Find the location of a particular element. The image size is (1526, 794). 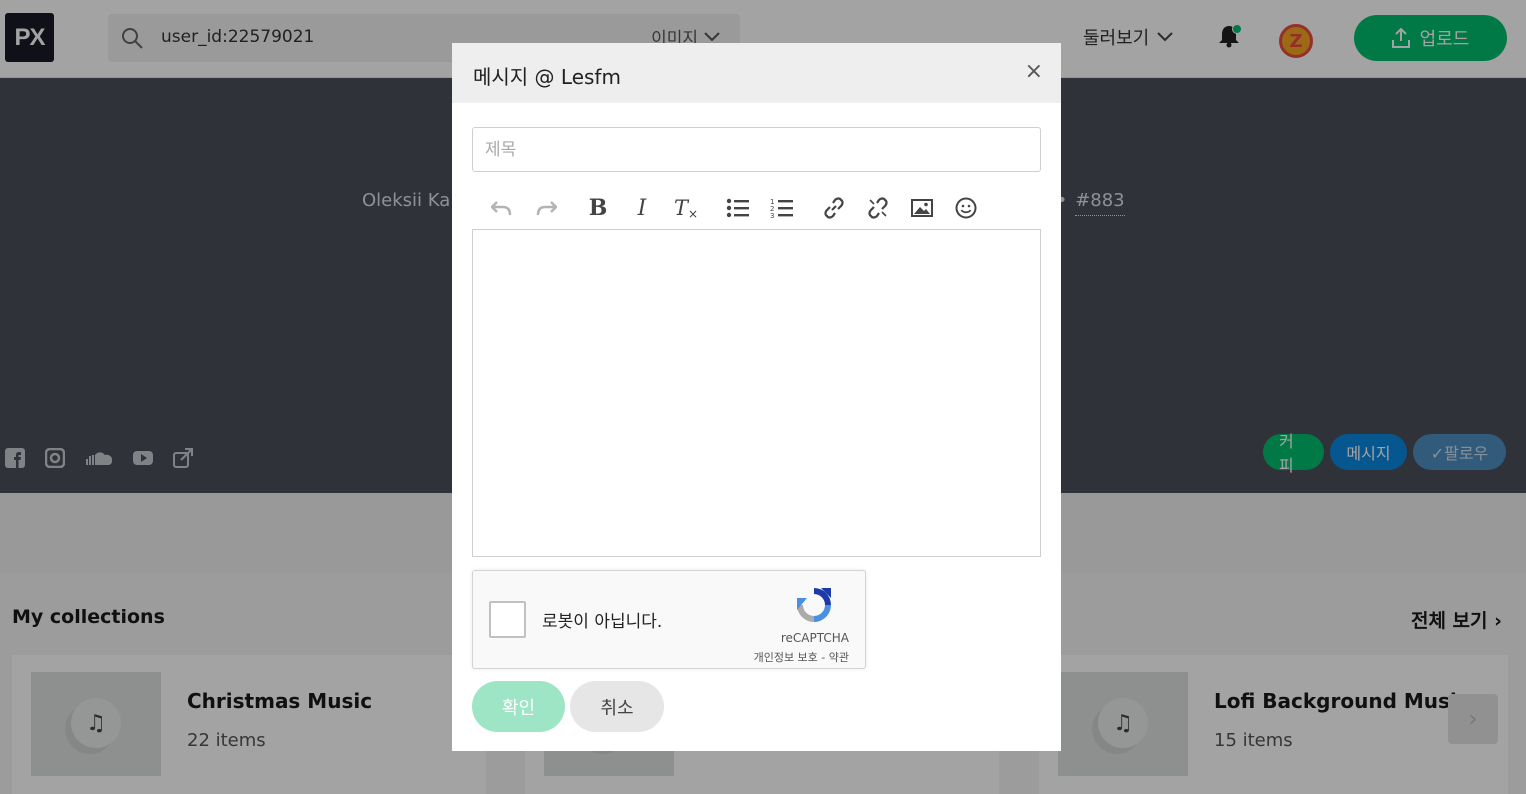

editor-toolbar: B I T × 123 is located at coordinates (734, 208).